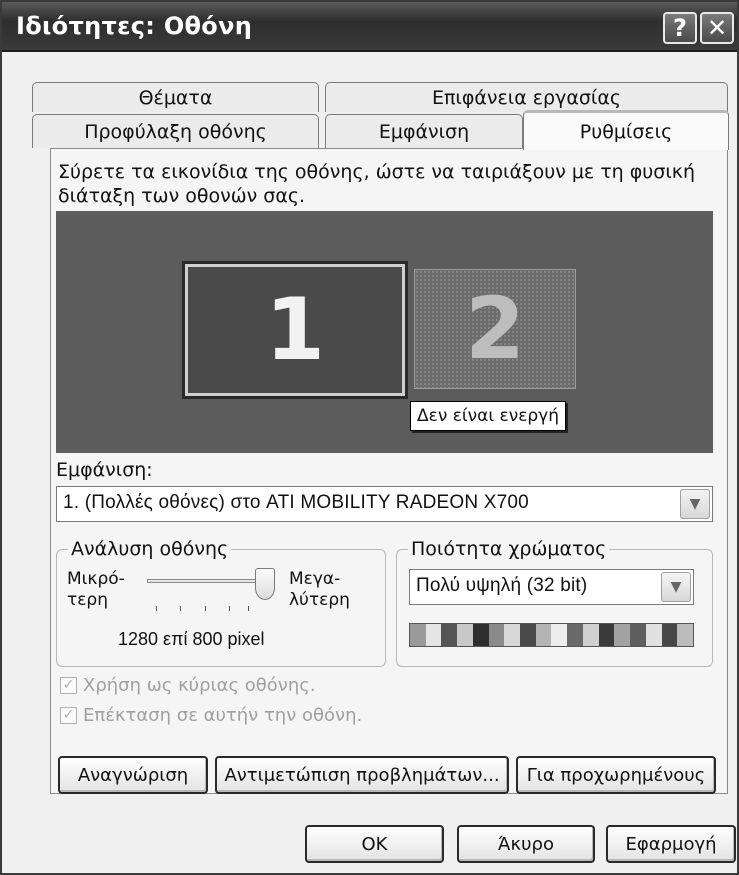  What do you see at coordinates (87, 600) in the screenshot?
I see `resolution-less-label-line2: τερη` at bounding box center [87, 600].